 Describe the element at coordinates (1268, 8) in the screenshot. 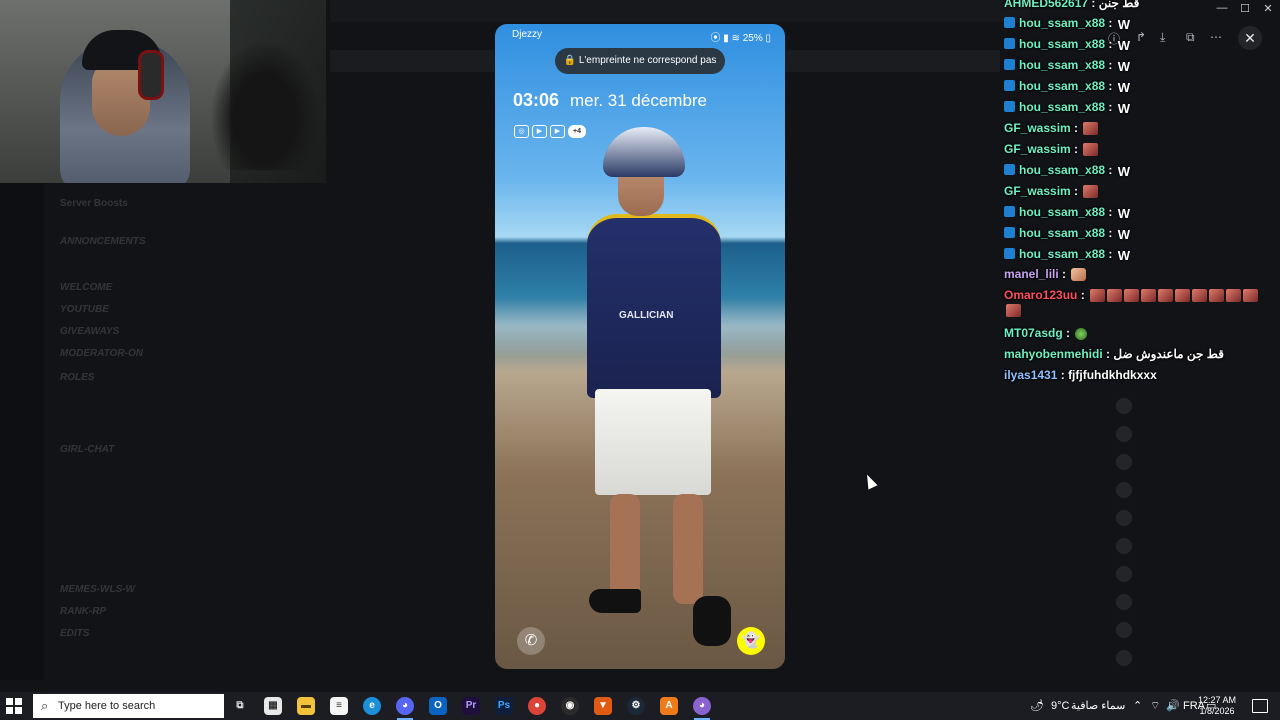

I see `close-window-button: ✕` at that location.